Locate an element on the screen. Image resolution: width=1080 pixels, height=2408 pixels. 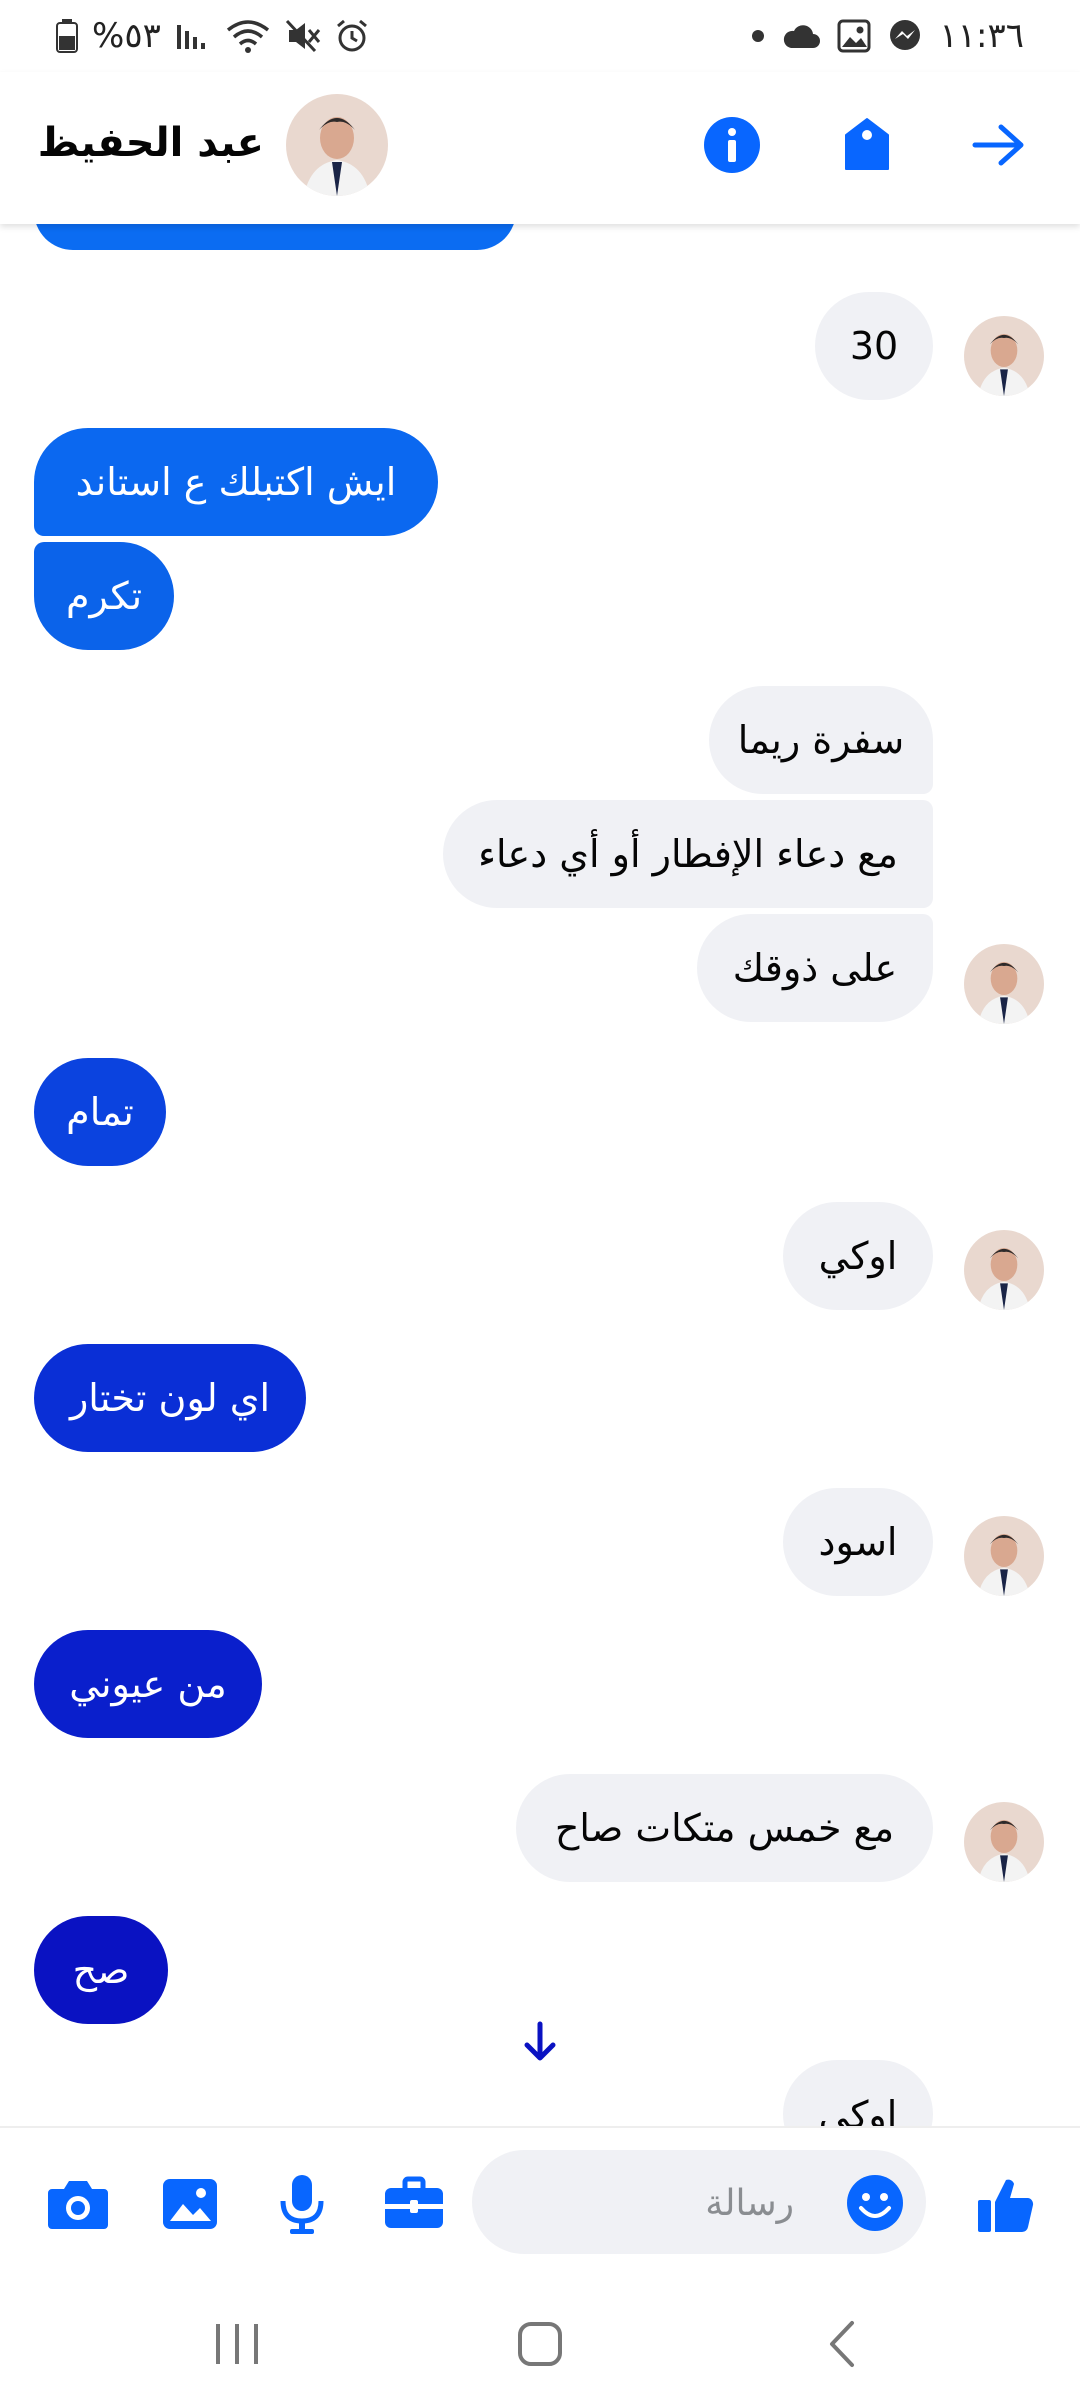
tag-icon is located at coordinates (867, 147).